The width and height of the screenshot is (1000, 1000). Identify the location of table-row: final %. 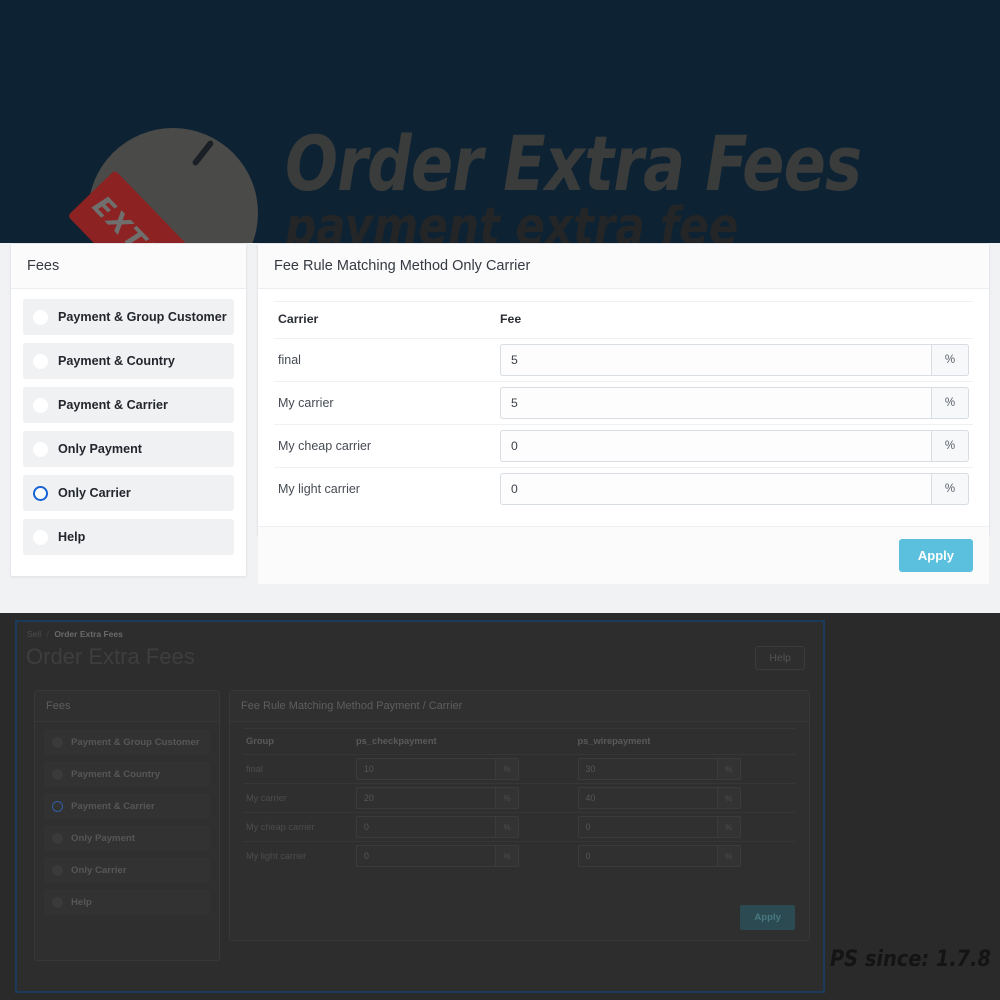
(623, 360).